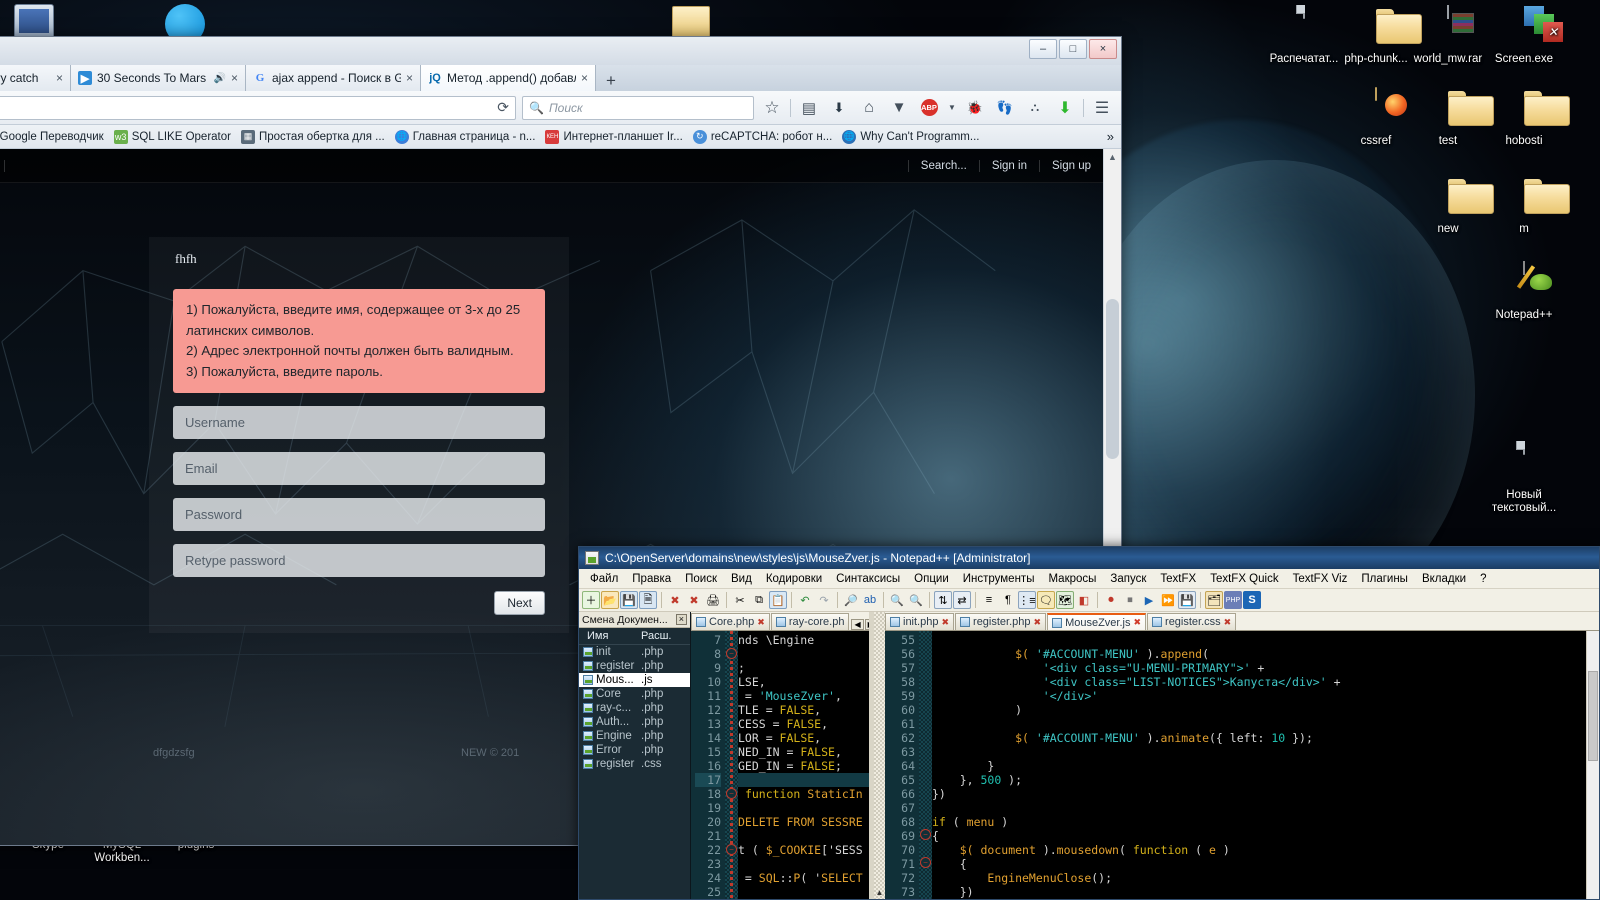 This screenshot has height=900, width=1600. Describe the element at coordinates (551, 166) in the screenshot. I see `site-topbar: ения (0) Search... Sign in Sign up` at that location.